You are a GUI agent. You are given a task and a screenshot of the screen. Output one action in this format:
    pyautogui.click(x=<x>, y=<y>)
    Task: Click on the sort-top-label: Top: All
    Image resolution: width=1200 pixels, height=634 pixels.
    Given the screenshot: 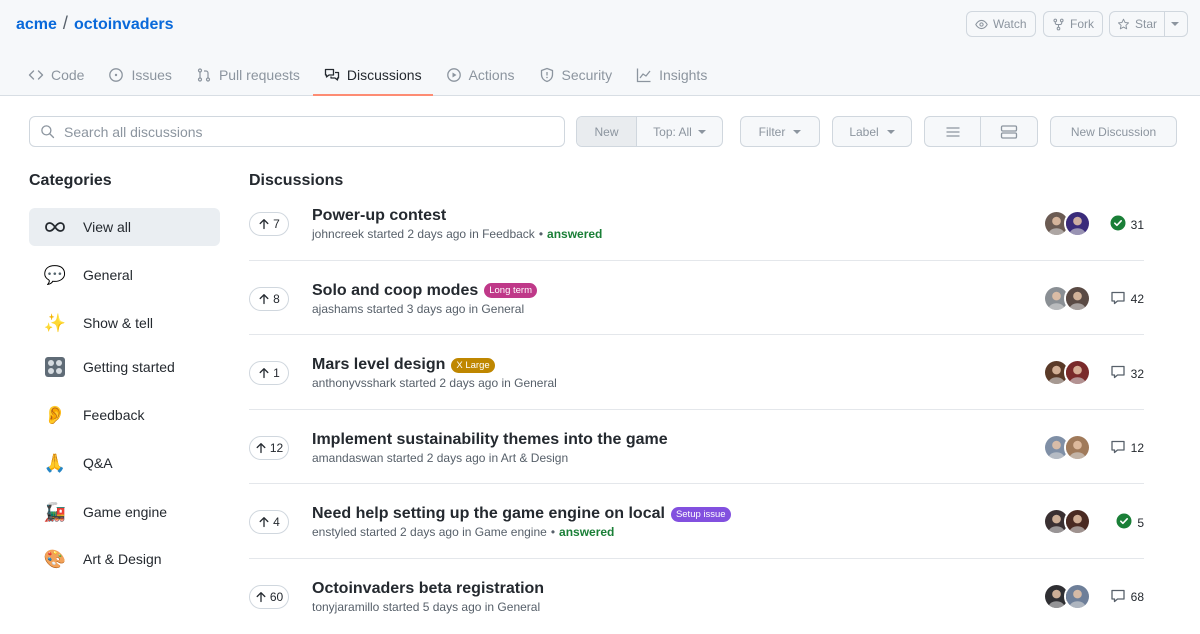 What is the action you would take?
    pyautogui.click(x=672, y=131)
    